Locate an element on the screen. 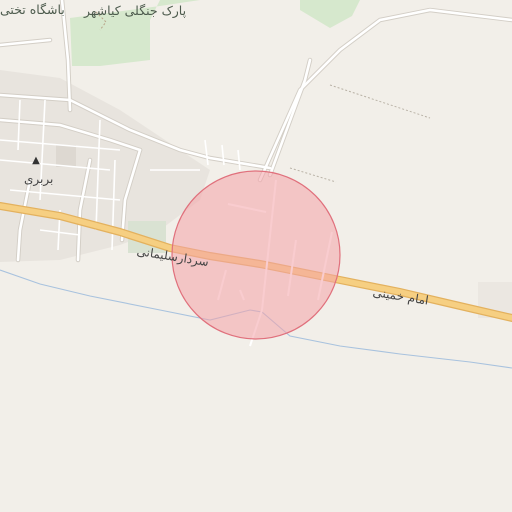  park-label: پارک جنگلی کیاشهر is located at coordinates (135, 10).